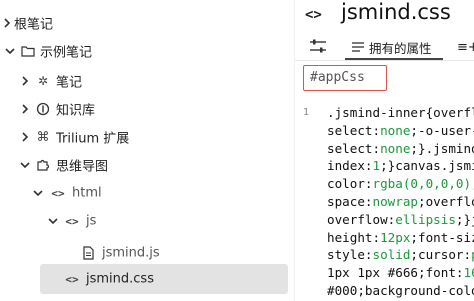 This screenshot has height=301, width=474. What do you see at coordinates (400, 184) in the screenshot?
I see `code-line: color:rgba(0,0,0,0);` at bounding box center [400, 184].